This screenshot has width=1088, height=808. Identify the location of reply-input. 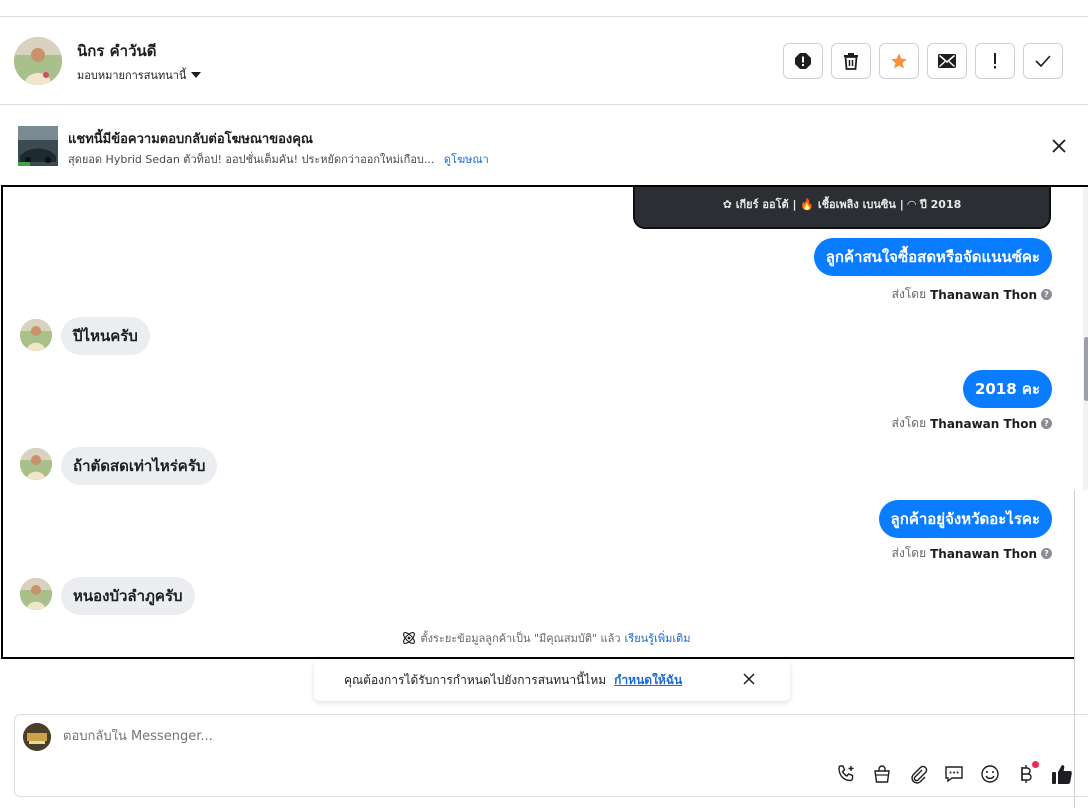
(363, 736).